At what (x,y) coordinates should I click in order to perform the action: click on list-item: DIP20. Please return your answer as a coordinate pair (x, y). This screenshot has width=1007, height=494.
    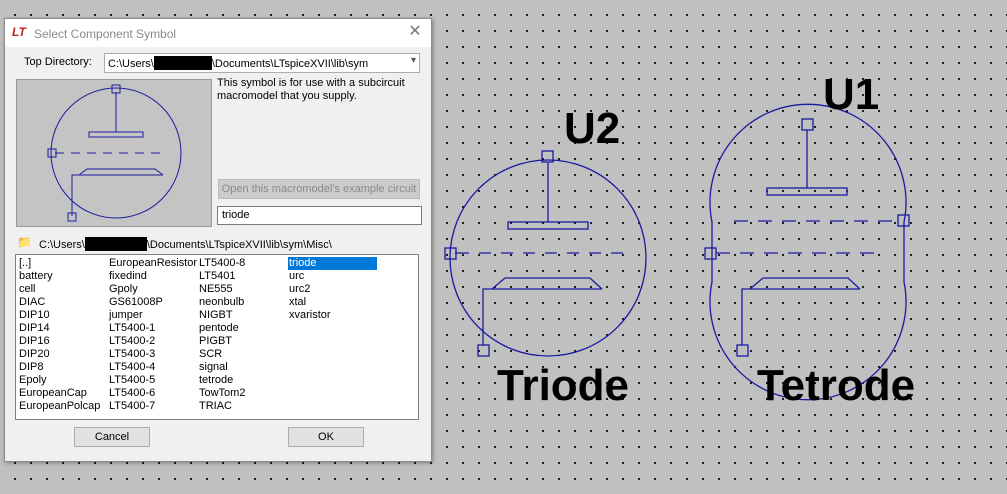
    Looking at the image, I should click on (59, 354).